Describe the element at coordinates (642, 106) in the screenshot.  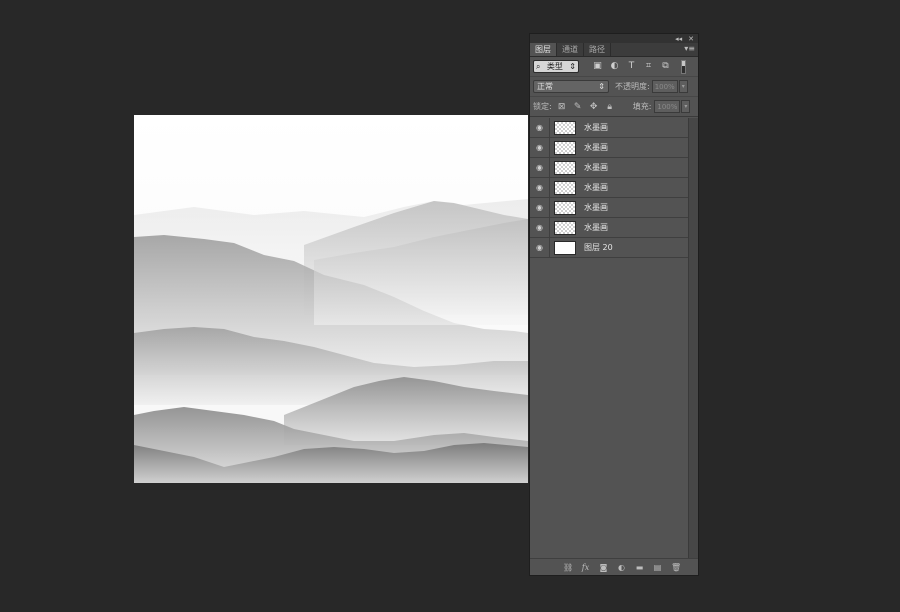
I see `fill-label: 填充:` at that location.